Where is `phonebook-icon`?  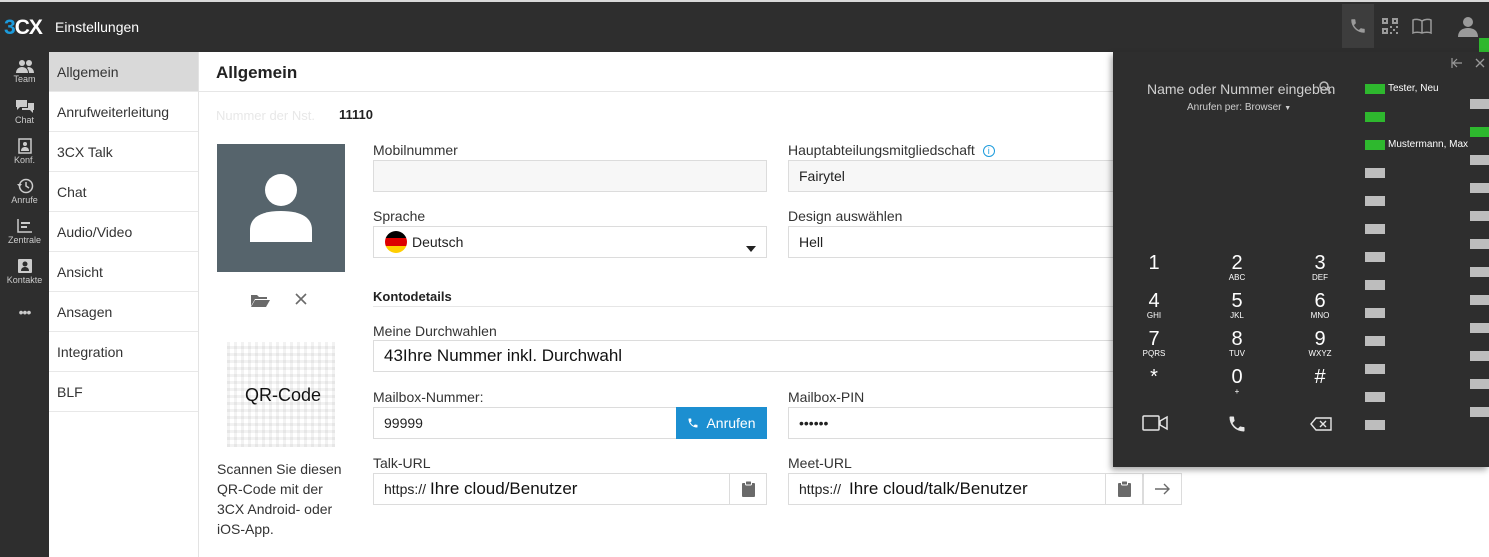 phonebook-icon is located at coordinates (1422, 26).